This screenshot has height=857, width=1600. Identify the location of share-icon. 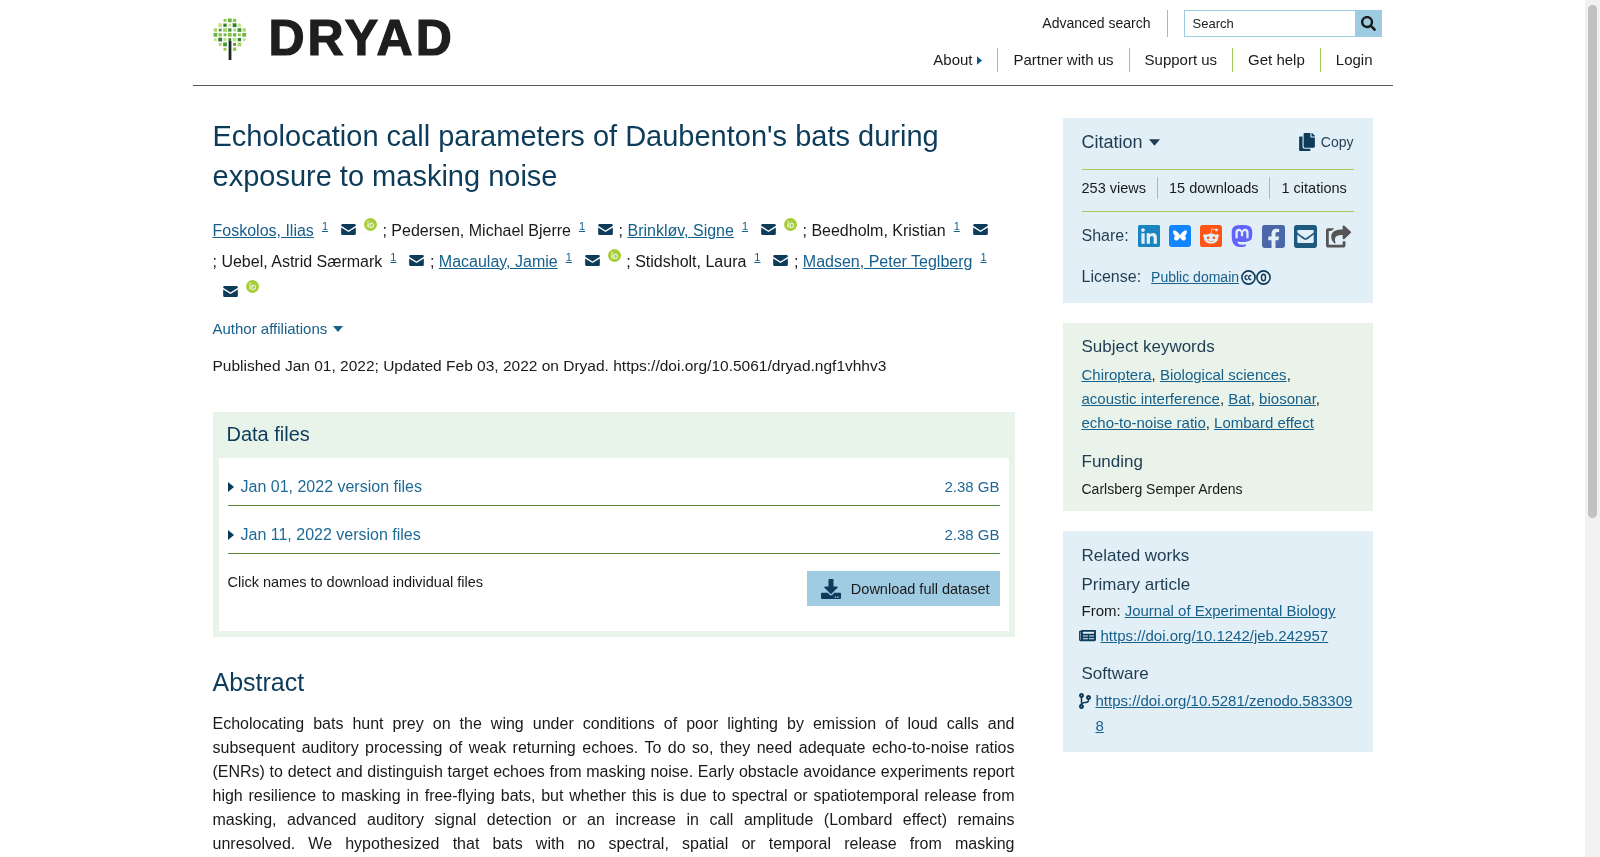
(1338, 236).